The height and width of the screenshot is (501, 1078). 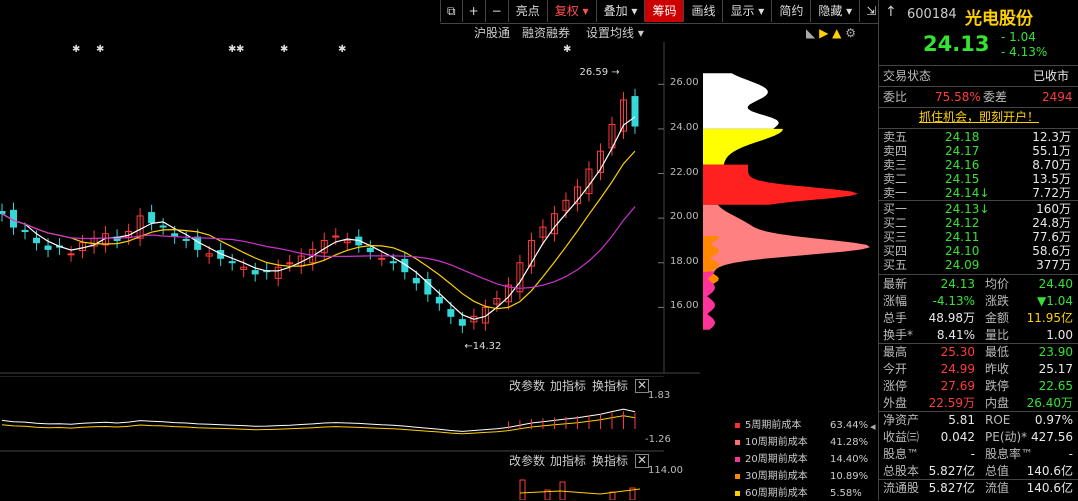 I want to click on order-level-label: 卖五, so click(x=895, y=137).